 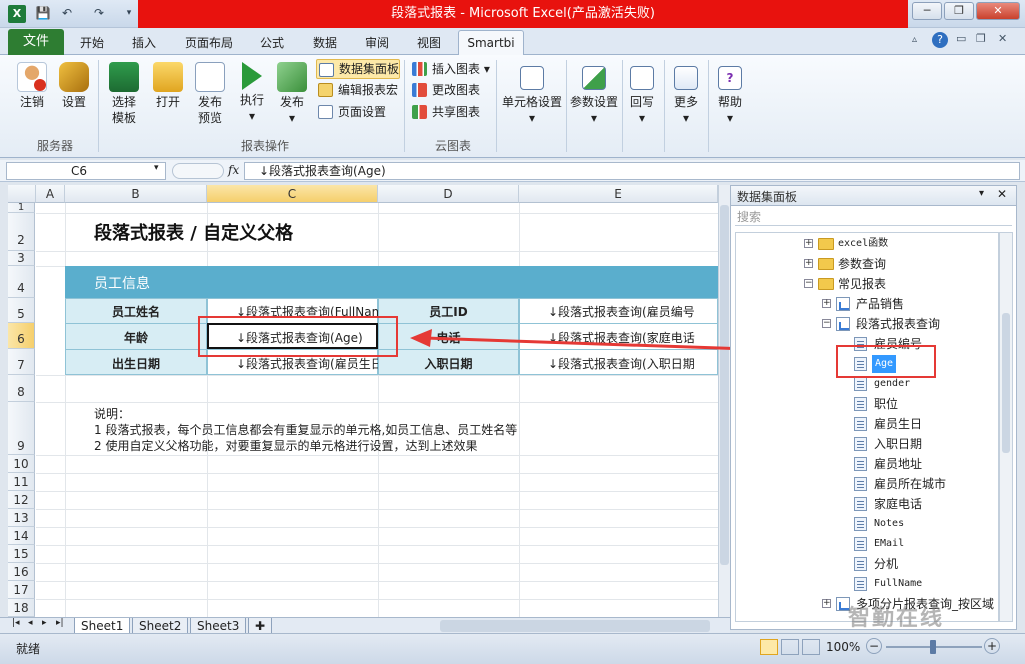 What do you see at coordinates (880, 304) in the screenshot?
I see `tree-node-report: 产品销售` at bounding box center [880, 304].